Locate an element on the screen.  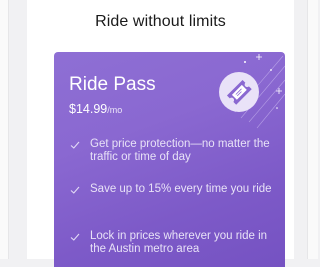
card-price: $14.99/mo is located at coordinates (95, 109).